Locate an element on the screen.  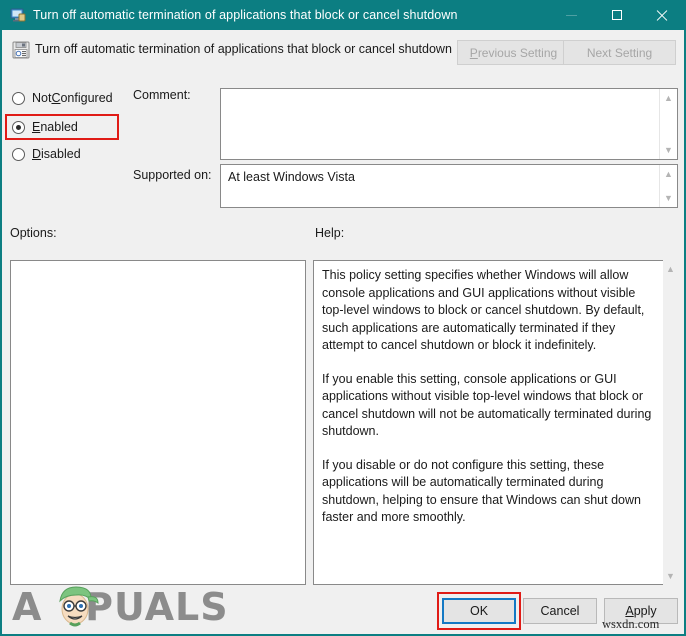
ok-label: OK is located at coordinates (479, 611).